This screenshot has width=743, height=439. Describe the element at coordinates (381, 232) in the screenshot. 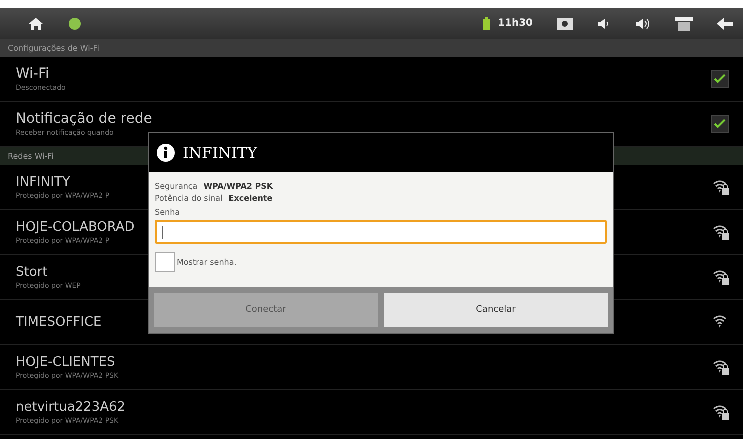

I see `password-field` at that location.